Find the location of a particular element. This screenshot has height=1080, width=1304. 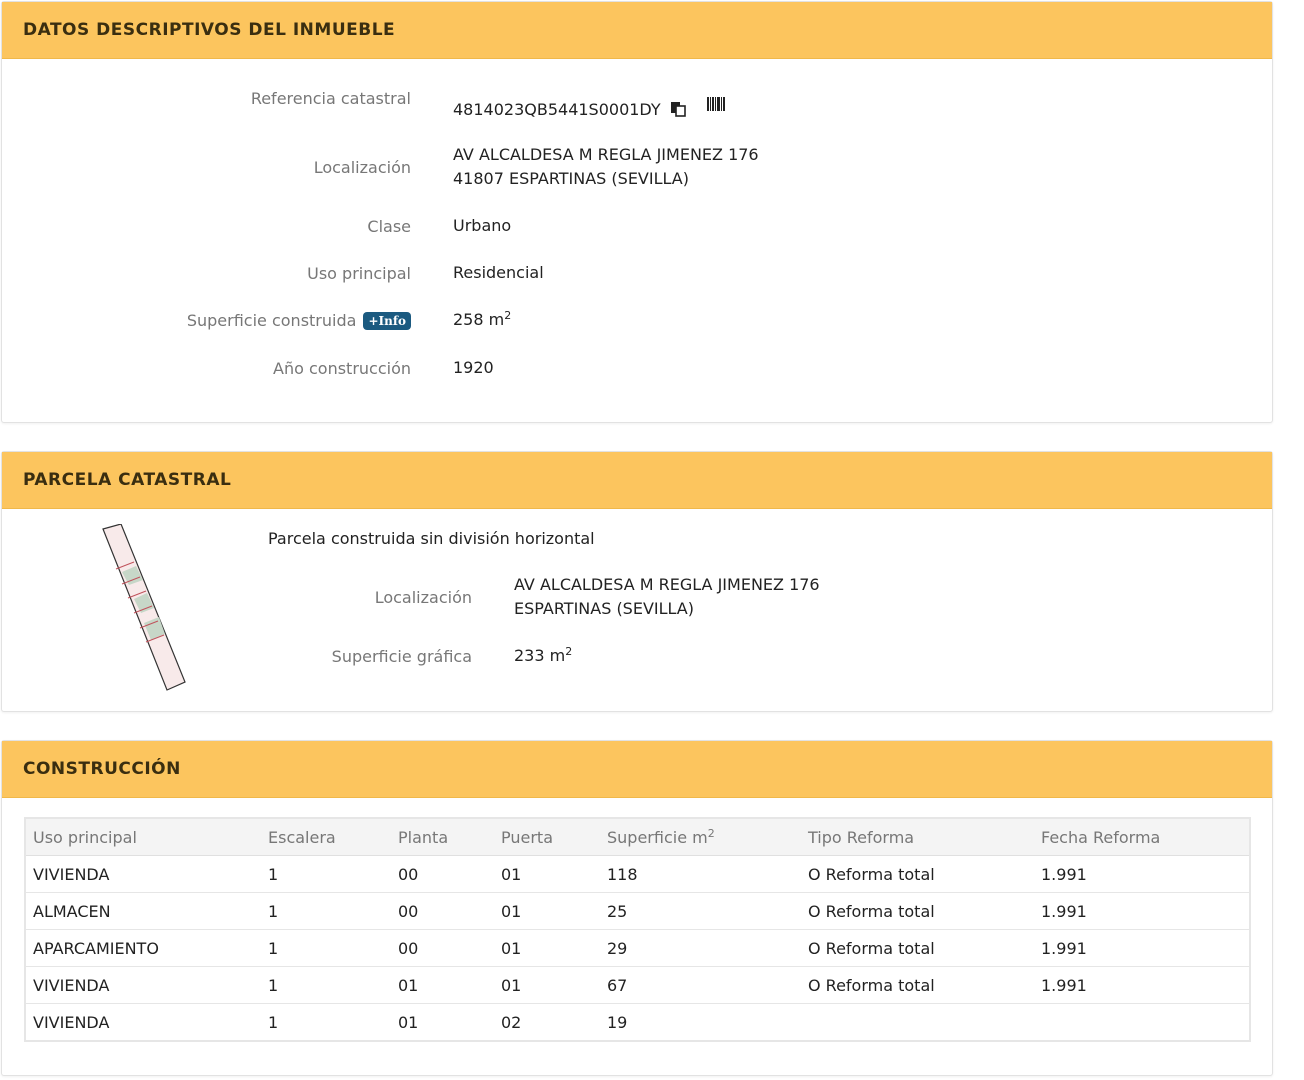

construccion-header: CONSTRUCCIÓN is located at coordinates (637, 769).